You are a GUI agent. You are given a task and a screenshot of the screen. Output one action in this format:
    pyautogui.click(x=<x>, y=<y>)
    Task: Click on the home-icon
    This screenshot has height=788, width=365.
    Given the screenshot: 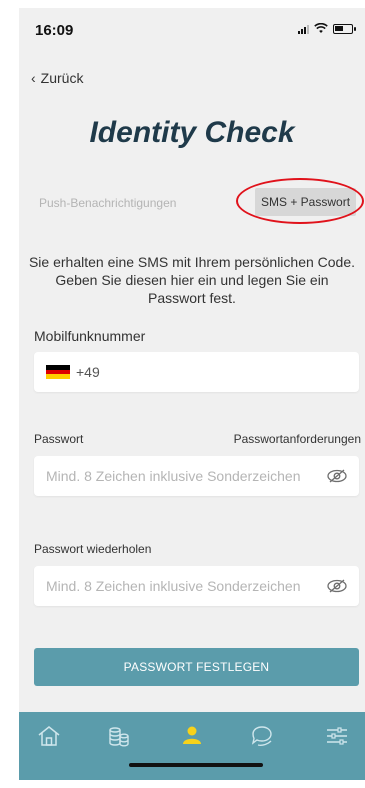 What is the action you would take?
    pyautogui.click(x=49, y=736)
    